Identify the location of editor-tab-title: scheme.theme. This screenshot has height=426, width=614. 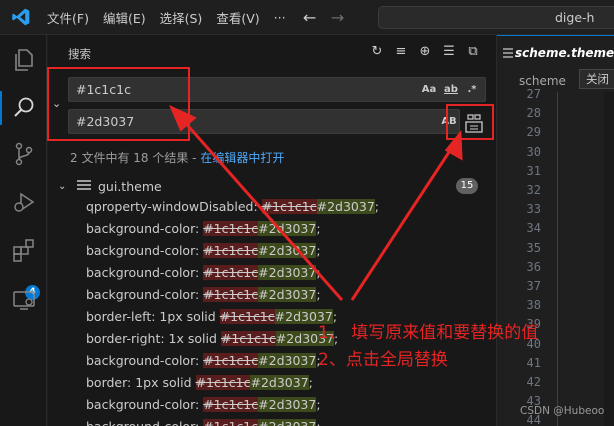
(564, 53).